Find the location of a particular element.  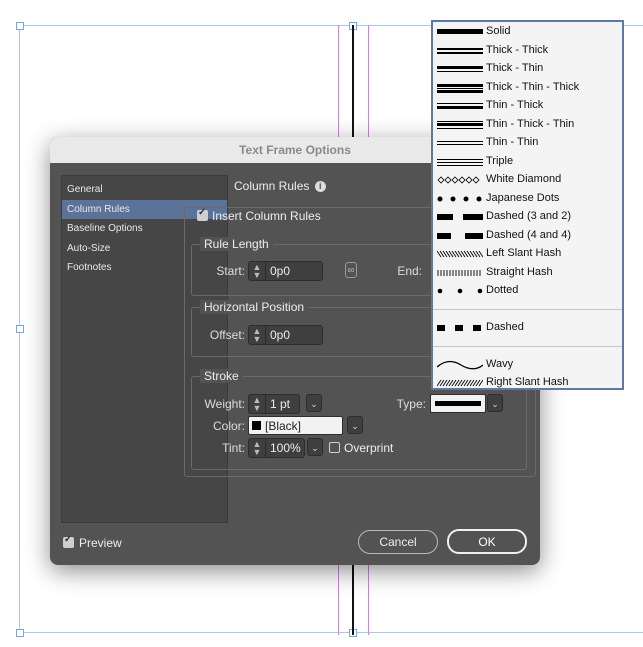

preview-label: Preview is located at coordinates (100, 543).